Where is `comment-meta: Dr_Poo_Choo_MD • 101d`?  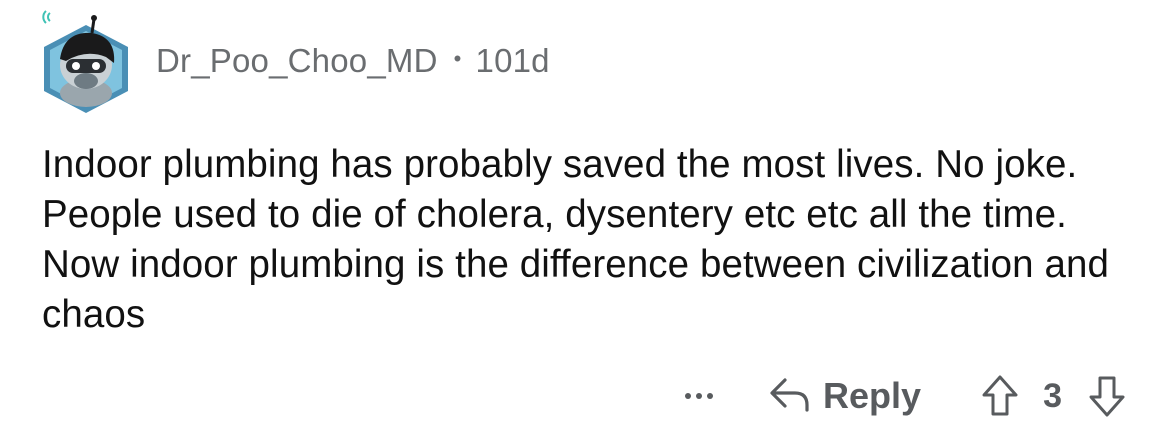 comment-meta: Dr_Poo_Choo_MD • 101d is located at coordinates (353, 61).